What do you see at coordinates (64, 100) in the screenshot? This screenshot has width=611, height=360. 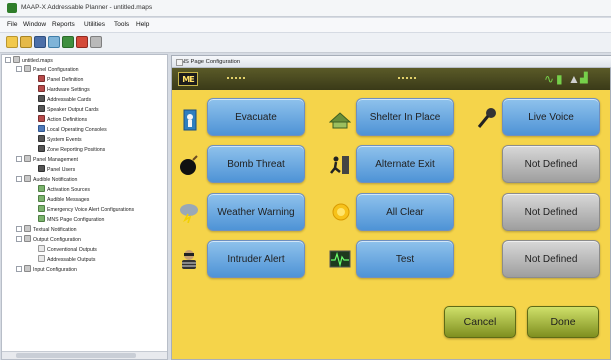 I see `tree-item-addressable-cards: Addressable Cards` at bounding box center [64, 100].